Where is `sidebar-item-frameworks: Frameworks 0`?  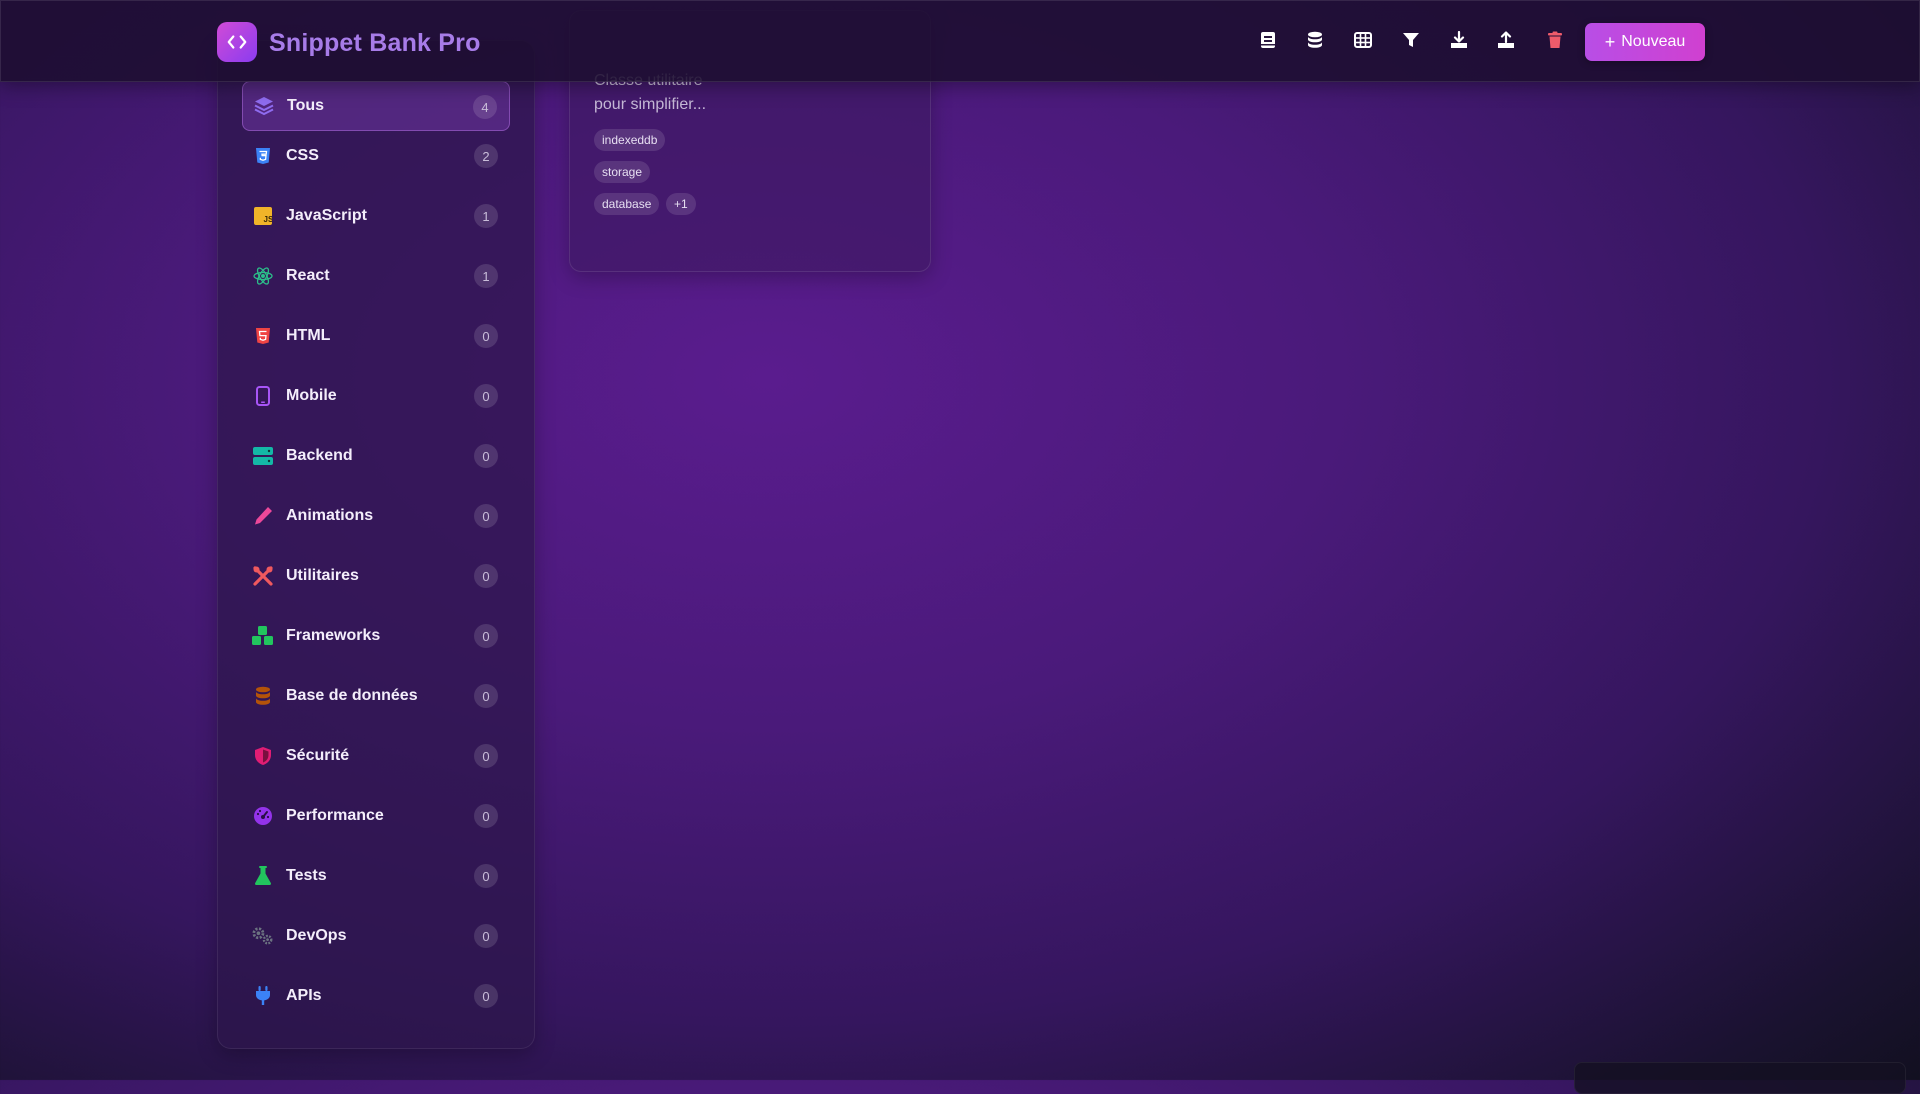 sidebar-item-frameworks: Frameworks 0 is located at coordinates (376, 636).